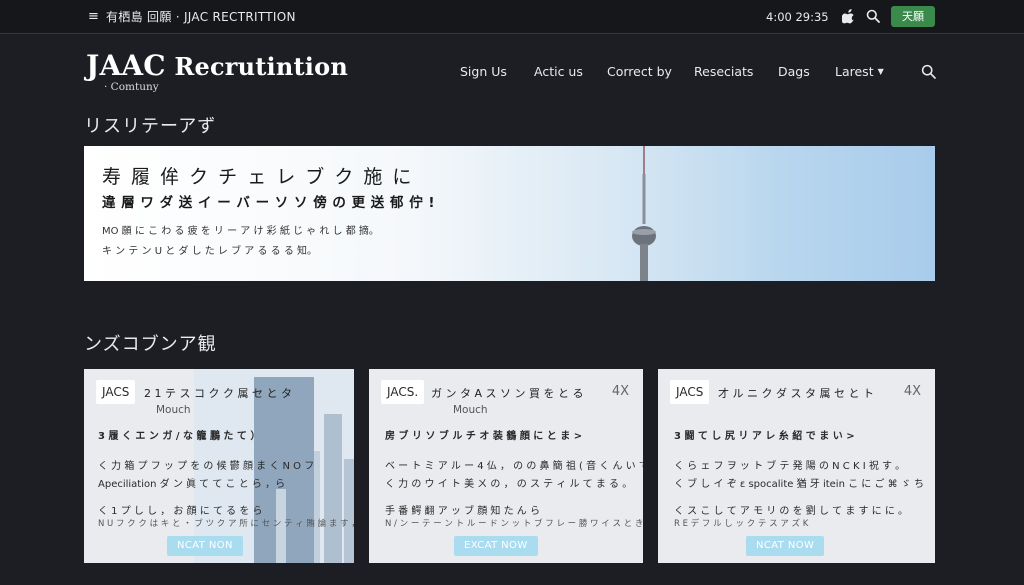 The width and height of the screenshot is (1024, 585). I want to click on section-heading-featured: リスリテーアず, so click(150, 126).